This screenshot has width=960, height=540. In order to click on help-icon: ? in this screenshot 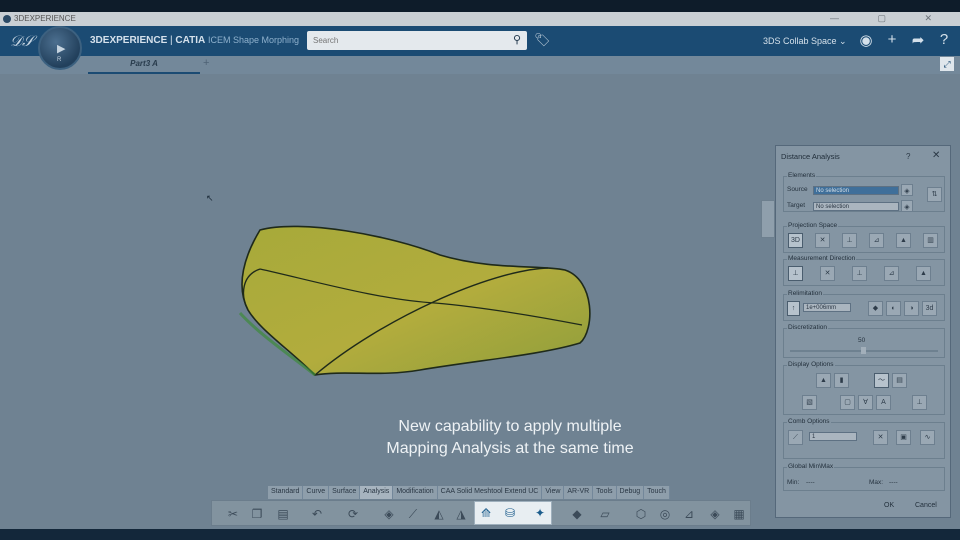, I will do `click(944, 40)`.